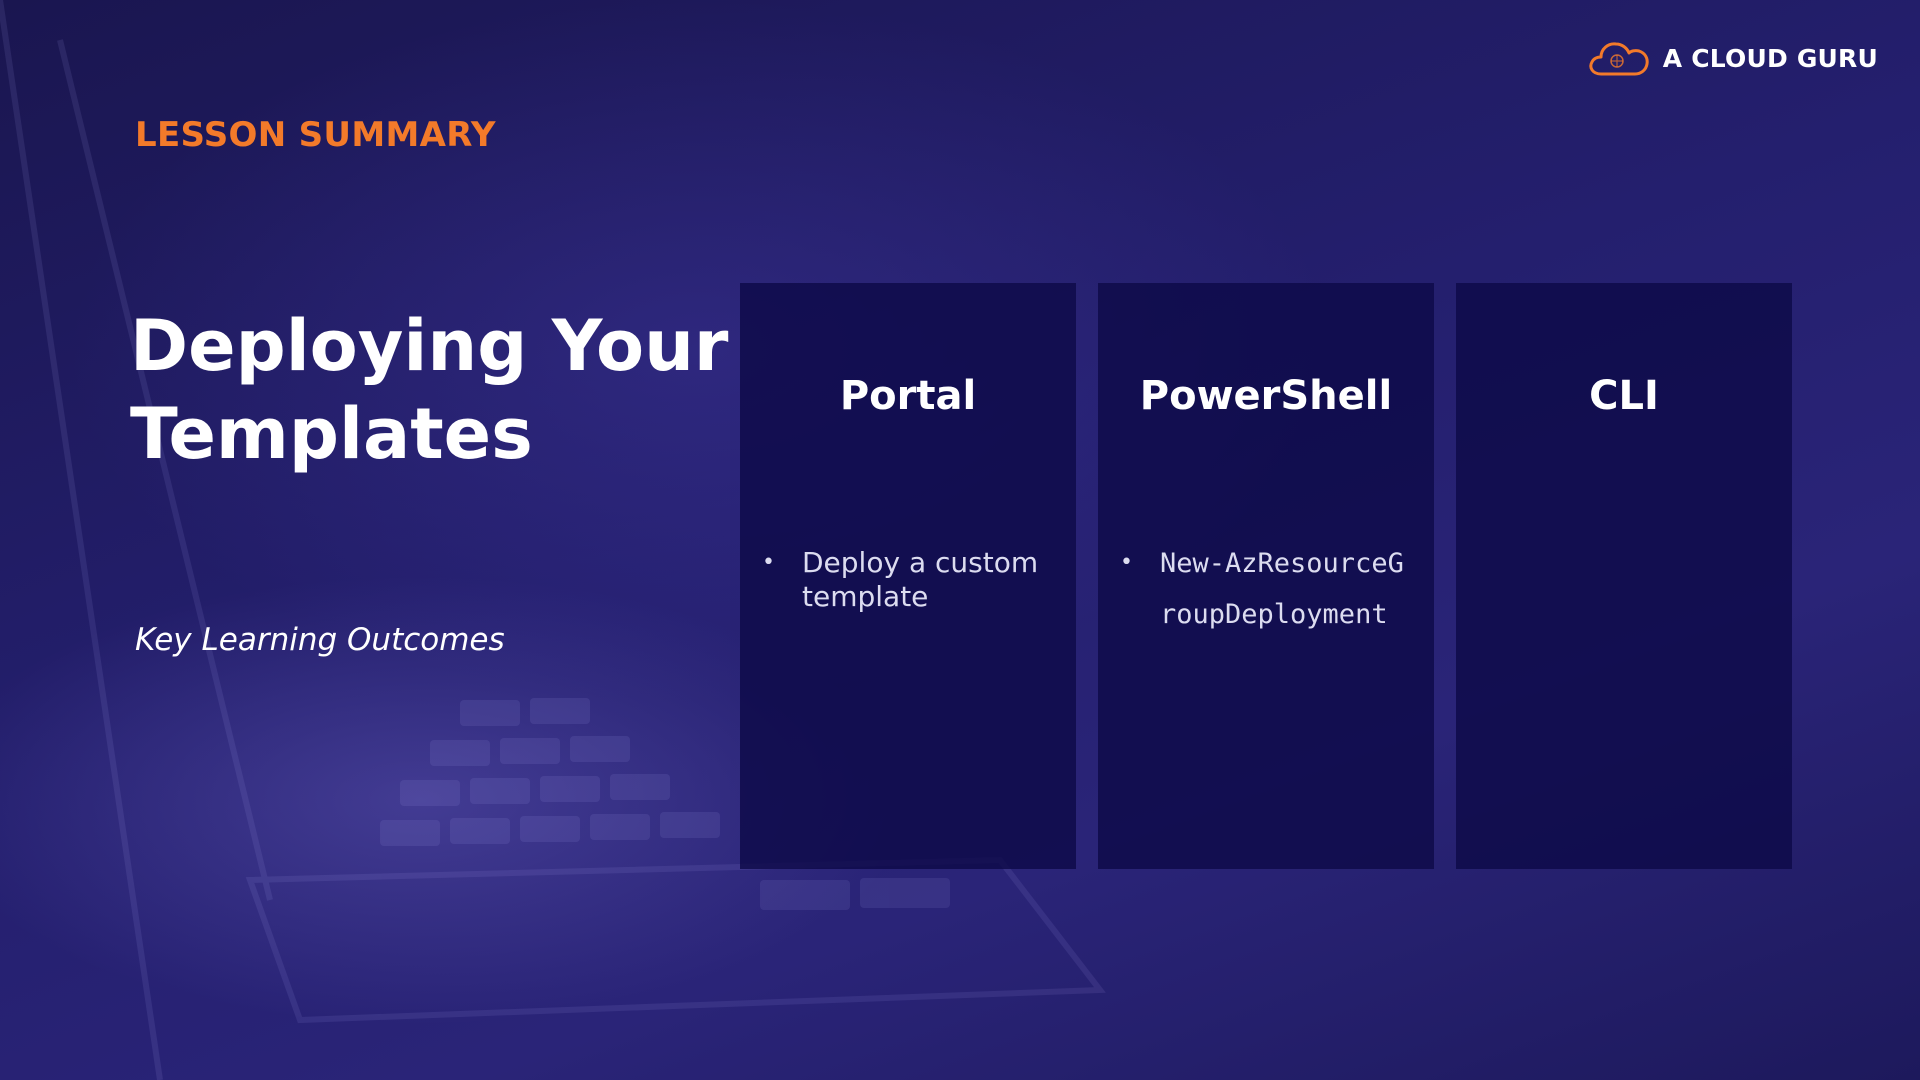  What do you see at coordinates (331, 434) in the screenshot?
I see `slide-title-line-2: Templates` at bounding box center [331, 434].